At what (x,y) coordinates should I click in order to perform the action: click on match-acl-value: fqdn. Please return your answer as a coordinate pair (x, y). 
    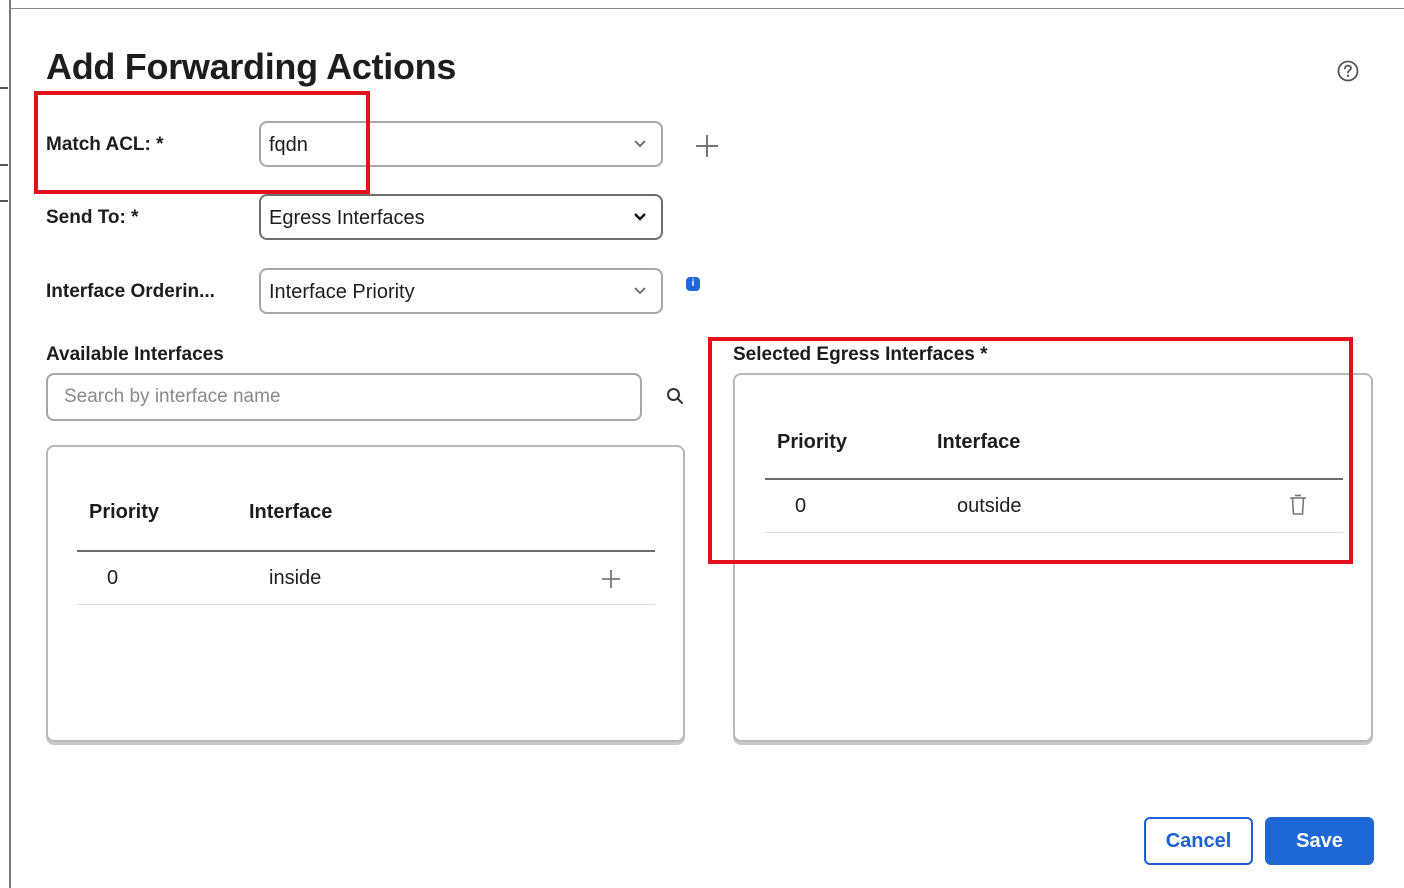
    Looking at the image, I should click on (288, 145).